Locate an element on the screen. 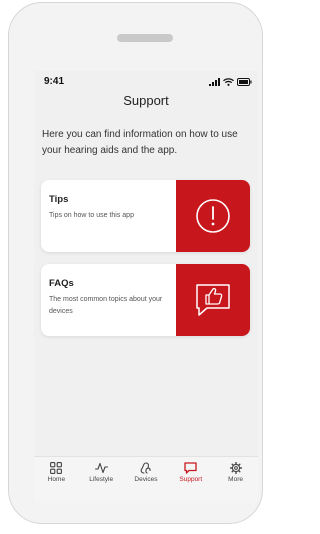  gear-icon is located at coordinates (235, 468).